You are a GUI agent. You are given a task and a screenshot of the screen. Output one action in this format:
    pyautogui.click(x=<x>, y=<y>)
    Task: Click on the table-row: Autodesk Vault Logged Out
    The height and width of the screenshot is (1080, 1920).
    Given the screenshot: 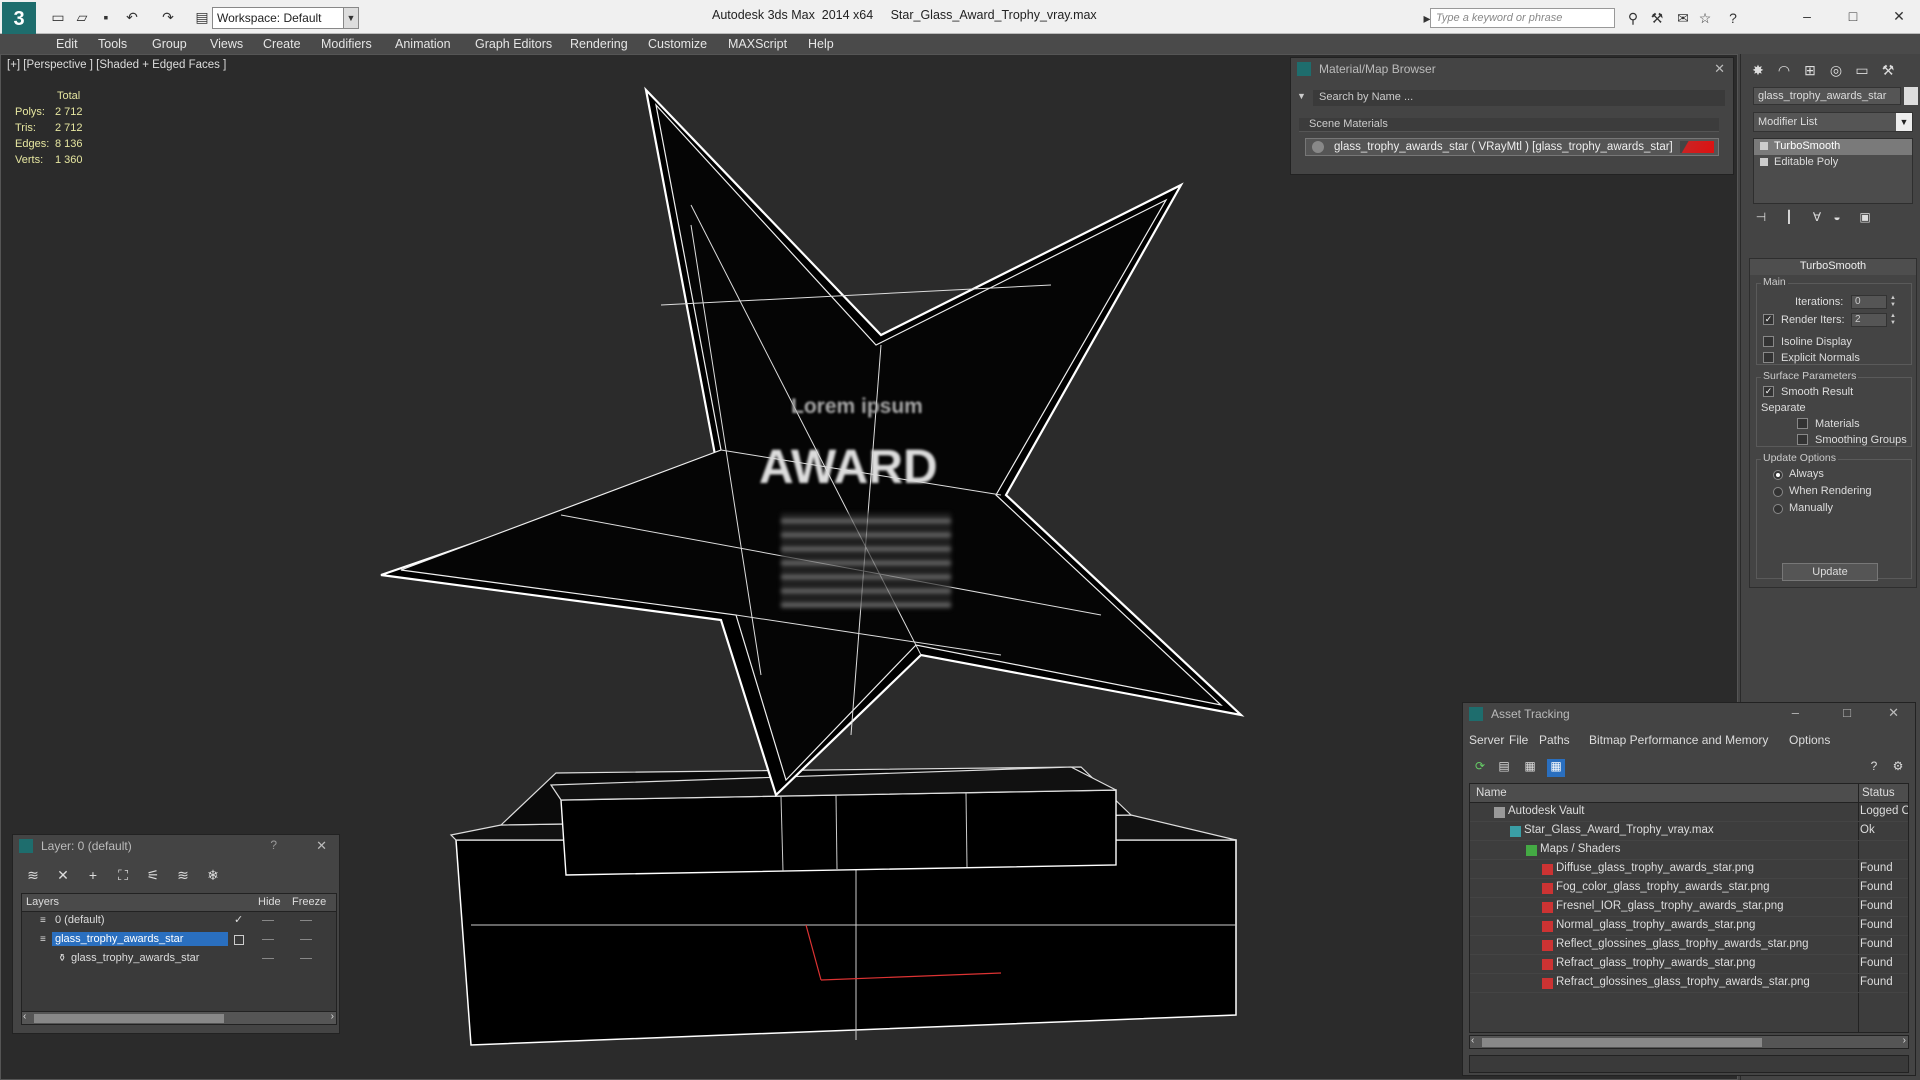 What is the action you would take?
    pyautogui.click(x=1689, y=812)
    